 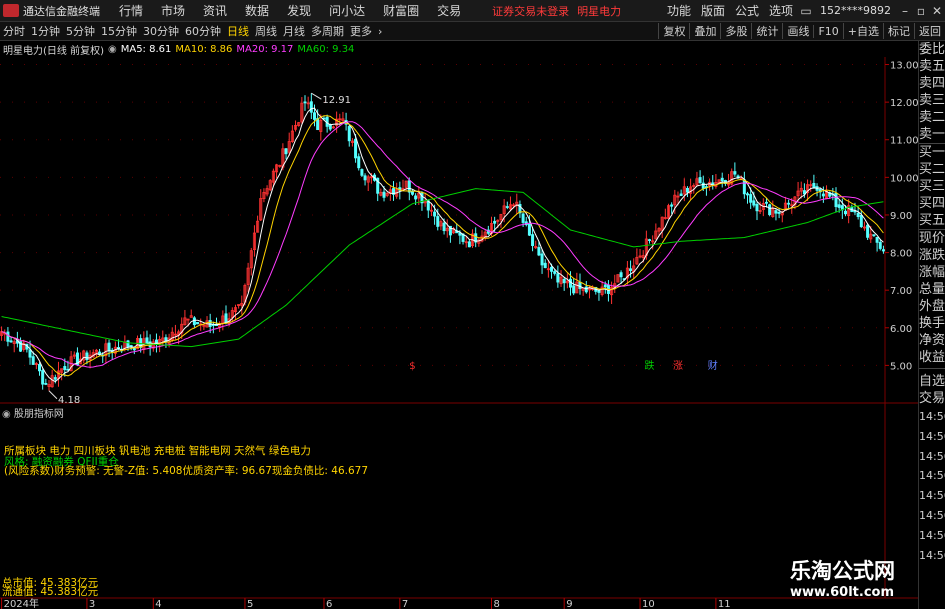 I want to click on tab-monthly: 月线, so click(x=294, y=31).